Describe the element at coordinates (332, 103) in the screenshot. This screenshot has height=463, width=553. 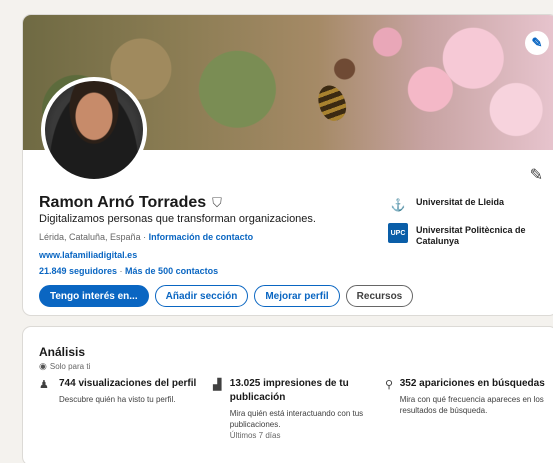
I see `bee-illustration` at that location.